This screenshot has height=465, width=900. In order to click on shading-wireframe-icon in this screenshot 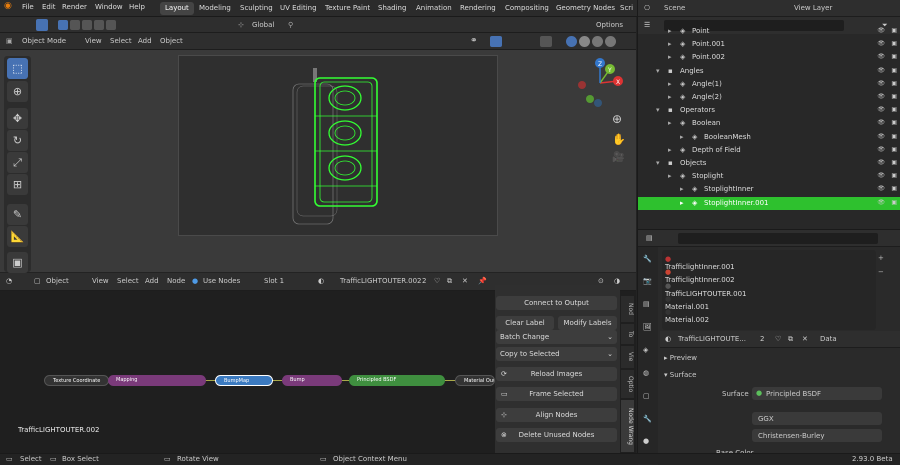, I will do `click(571, 41)`.